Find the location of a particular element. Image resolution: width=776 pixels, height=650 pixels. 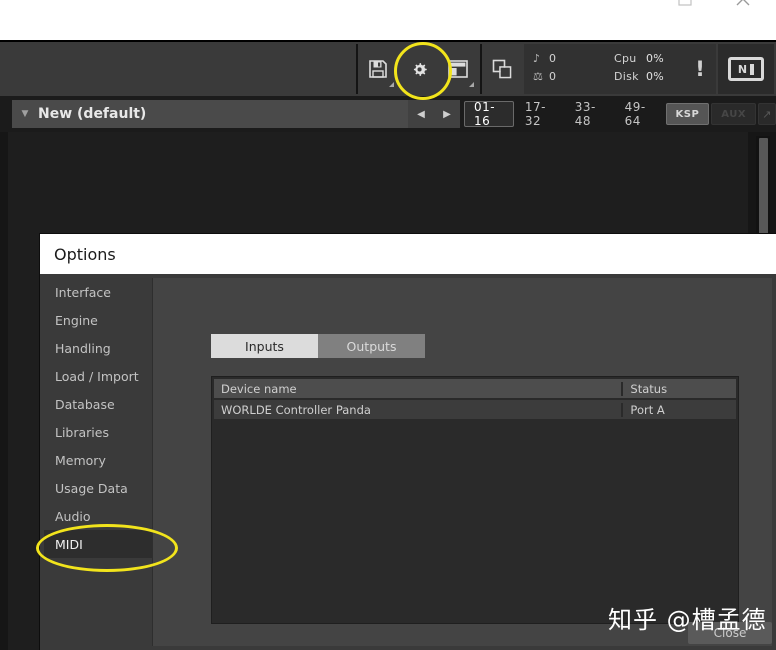

column-header-device-name: Device name is located at coordinates (259, 388).